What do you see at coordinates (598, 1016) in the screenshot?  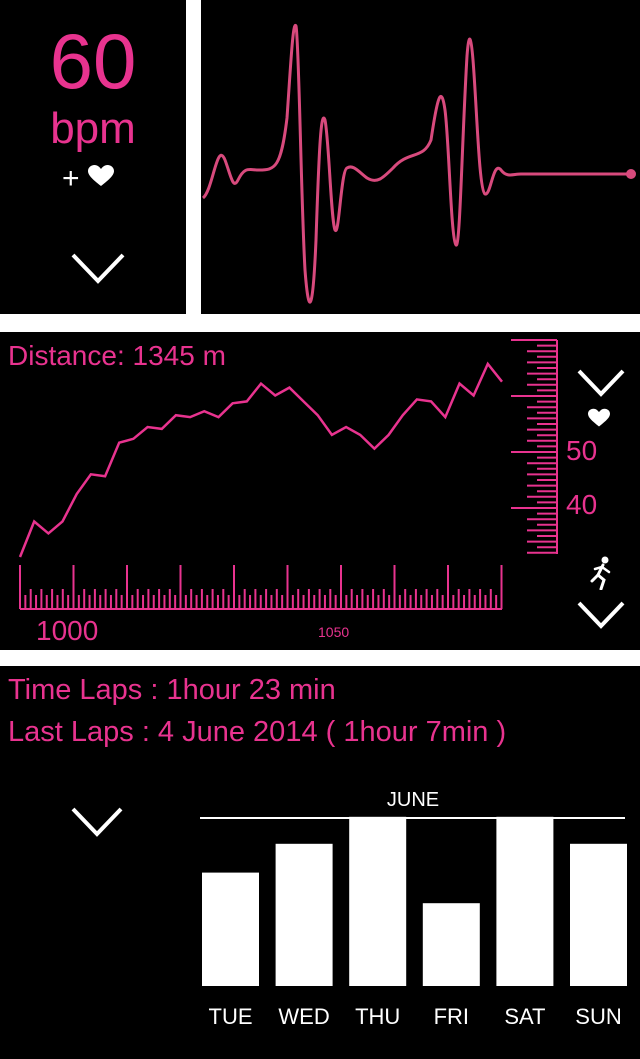 I see `bar-label: SUN` at bounding box center [598, 1016].